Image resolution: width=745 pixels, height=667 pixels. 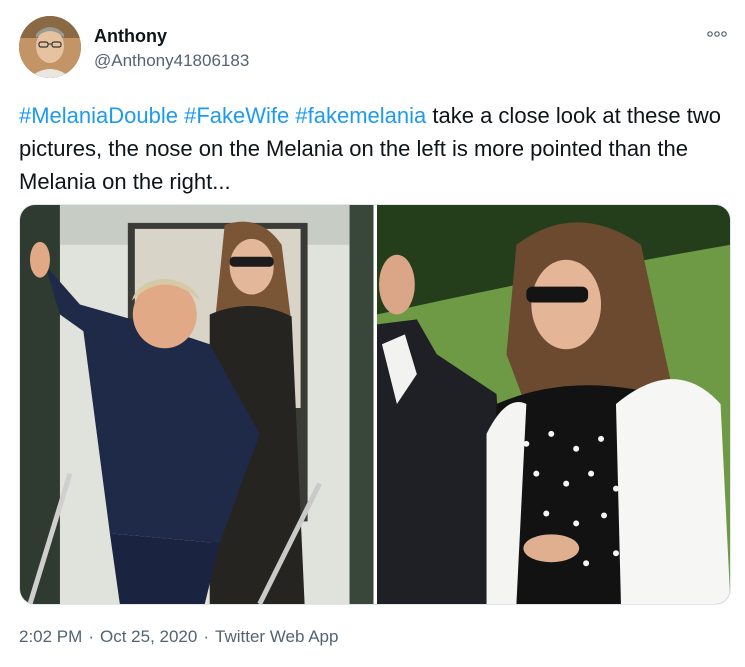 What do you see at coordinates (360, 115) in the screenshot?
I see `hashtag-link: #fakemelania` at bounding box center [360, 115].